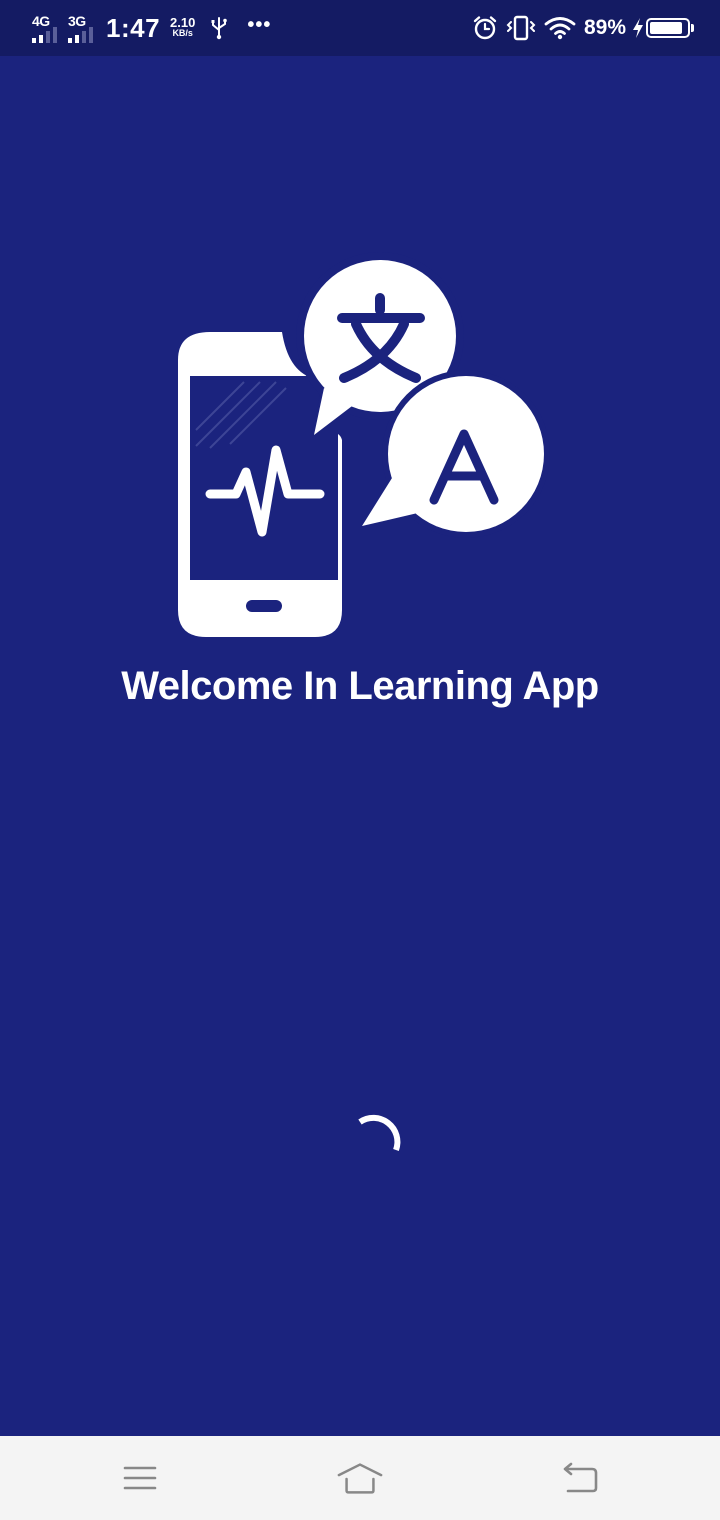 This screenshot has height=1520, width=720. I want to click on phone-home-button, so click(264, 606).